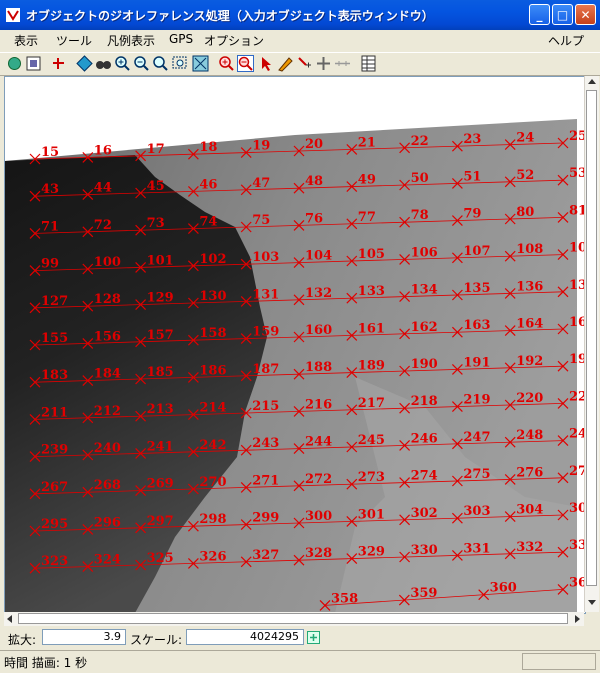 This screenshot has width=600, height=673. I want to click on zoom-out-icon, so click(141, 63).